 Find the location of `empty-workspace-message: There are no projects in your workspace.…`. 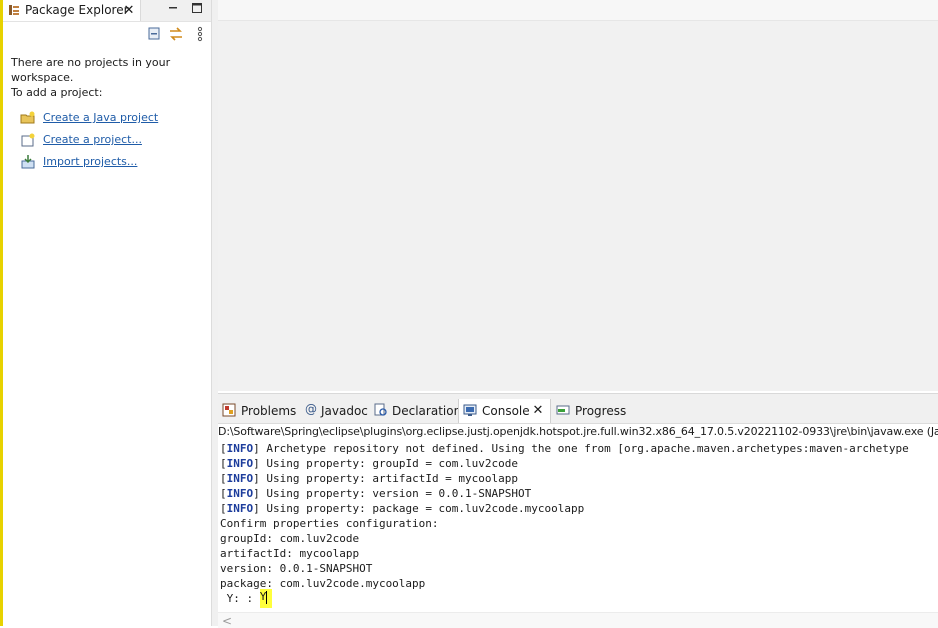

empty-workspace-message: There are no projects in your workspace.… is located at coordinates (109, 77).